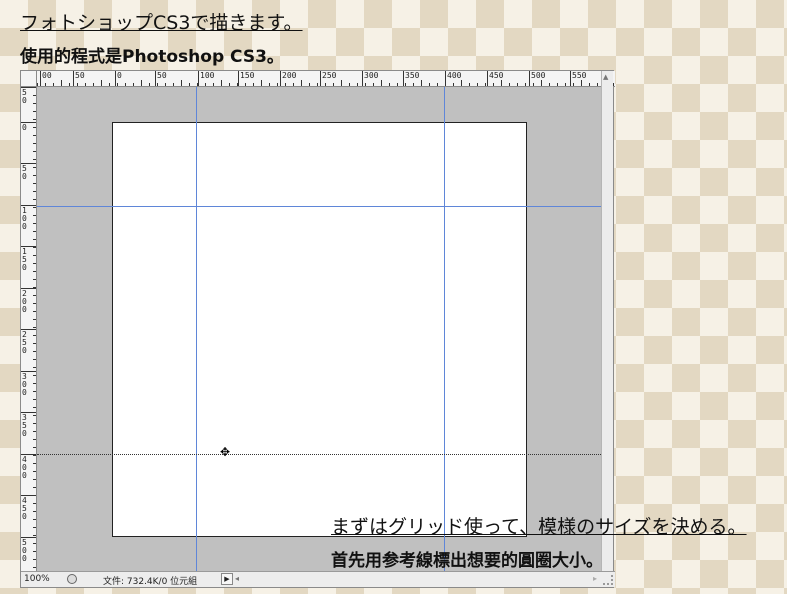  What do you see at coordinates (150, 582) in the screenshot?
I see `document-info-text: 文件: 732.4K/0 位元組` at bounding box center [150, 582].